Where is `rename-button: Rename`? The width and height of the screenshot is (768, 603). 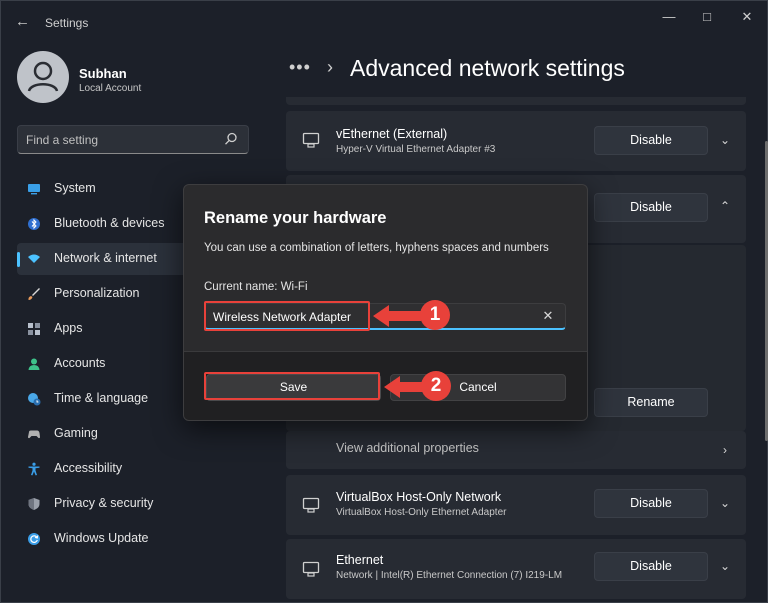
rename-button: Rename is located at coordinates (651, 402).